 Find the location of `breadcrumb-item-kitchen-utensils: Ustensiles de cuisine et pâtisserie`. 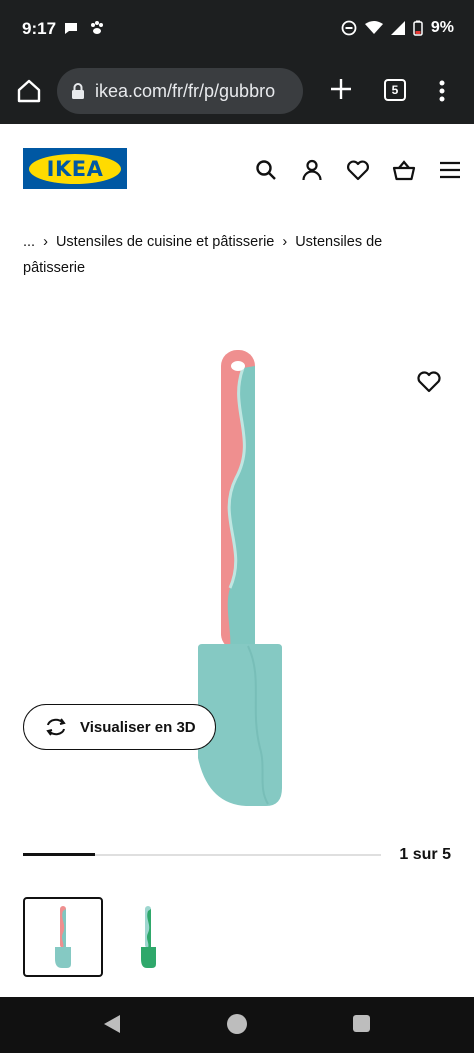

breadcrumb-item-kitchen-utensils: Ustensiles de cuisine et pâtisserie is located at coordinates (165, 242).